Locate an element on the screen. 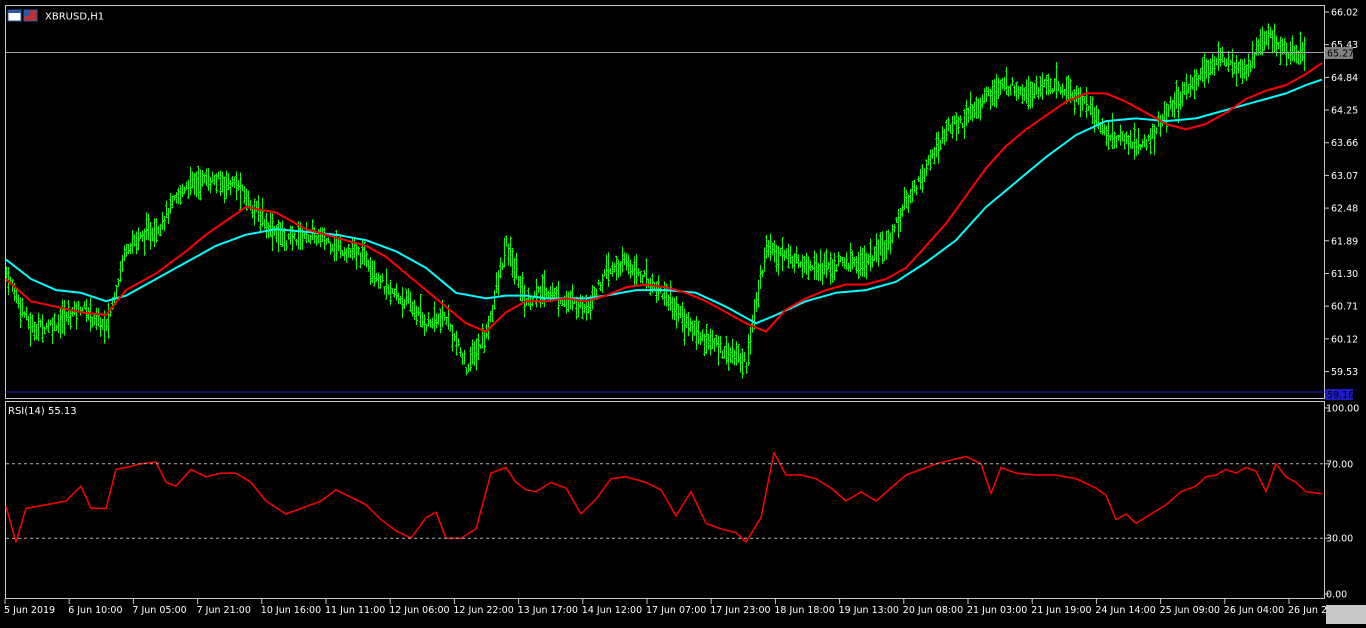 The image size is (1366, 628). rsi-tick-label: 0.00 is located at coordinates (1336, 595).